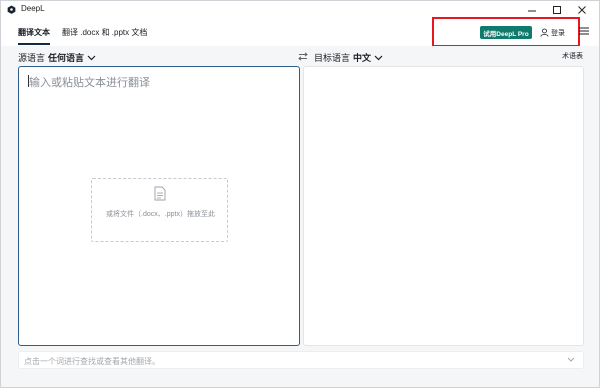 The width and height of the screenshot is (600, 388). I want to click on language-bar: 源语言 任何语言 目标语言 中文 术语表, so click(300, 56).